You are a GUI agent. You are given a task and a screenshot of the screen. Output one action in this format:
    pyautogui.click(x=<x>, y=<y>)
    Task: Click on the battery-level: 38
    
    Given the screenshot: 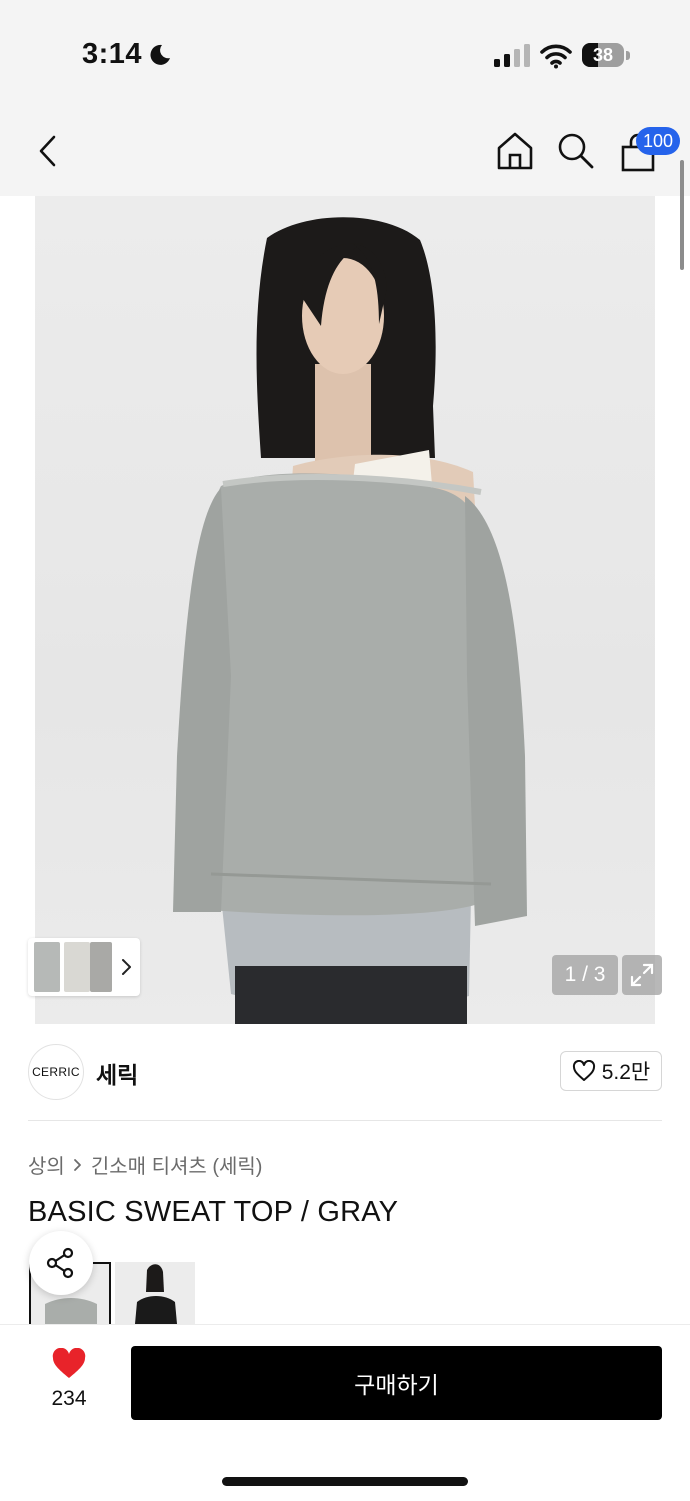 What is the action you would take?
    pyautogui.click(x=603, y=55)
    